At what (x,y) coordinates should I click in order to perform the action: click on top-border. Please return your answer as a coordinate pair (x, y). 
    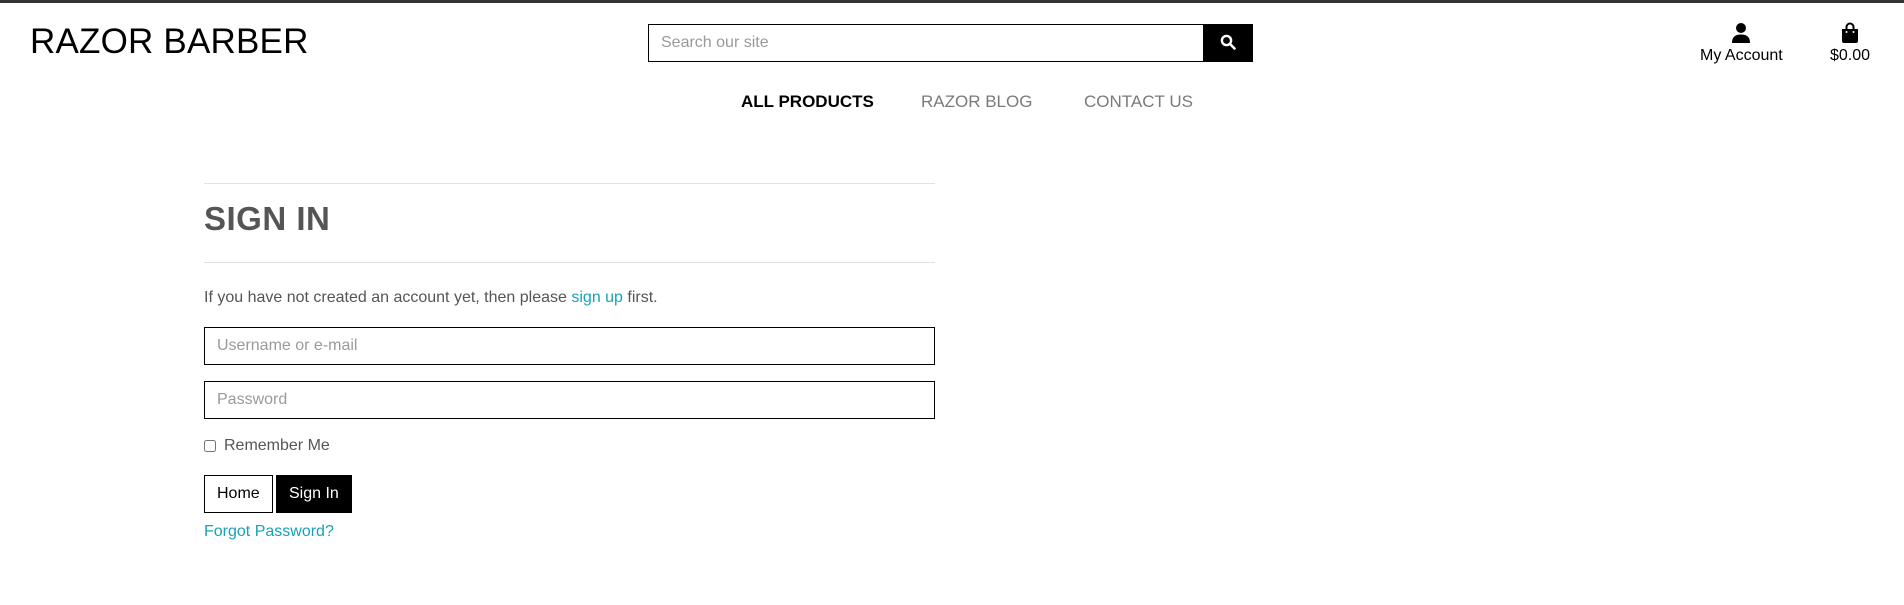
    Looking at the image, I should click on (952, 1).